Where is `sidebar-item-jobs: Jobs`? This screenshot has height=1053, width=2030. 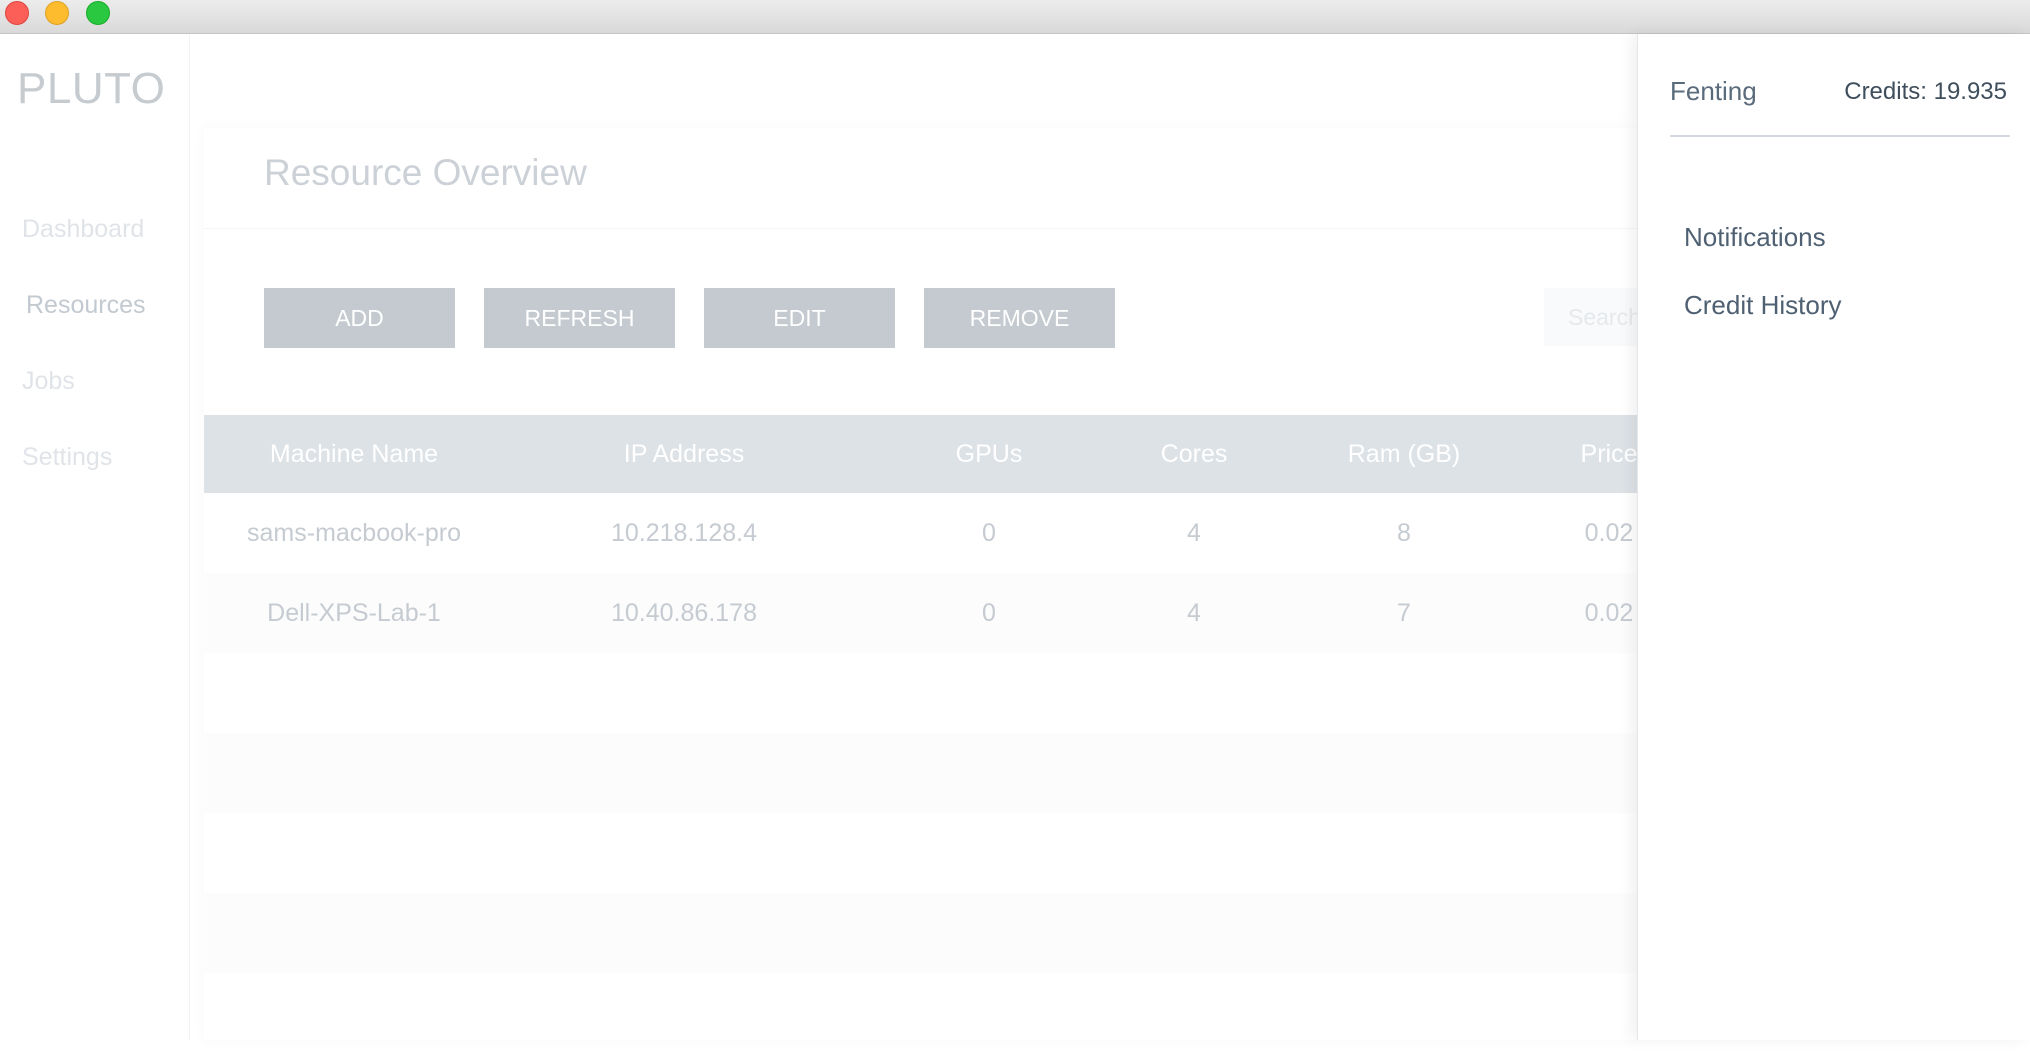
sidebar-item-jobs: Jobs is located at coordinates (48, 381).